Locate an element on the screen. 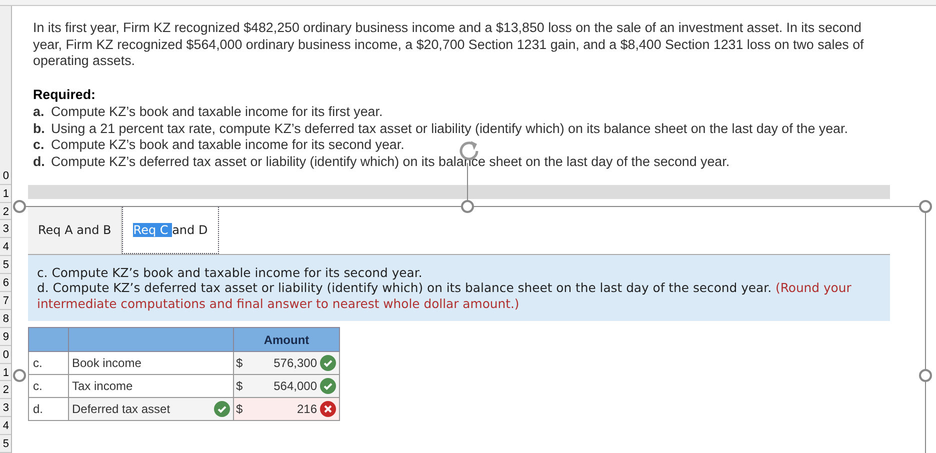 This screenshot has width=936, height=453. check-icon is located at coordinates (222, 409).